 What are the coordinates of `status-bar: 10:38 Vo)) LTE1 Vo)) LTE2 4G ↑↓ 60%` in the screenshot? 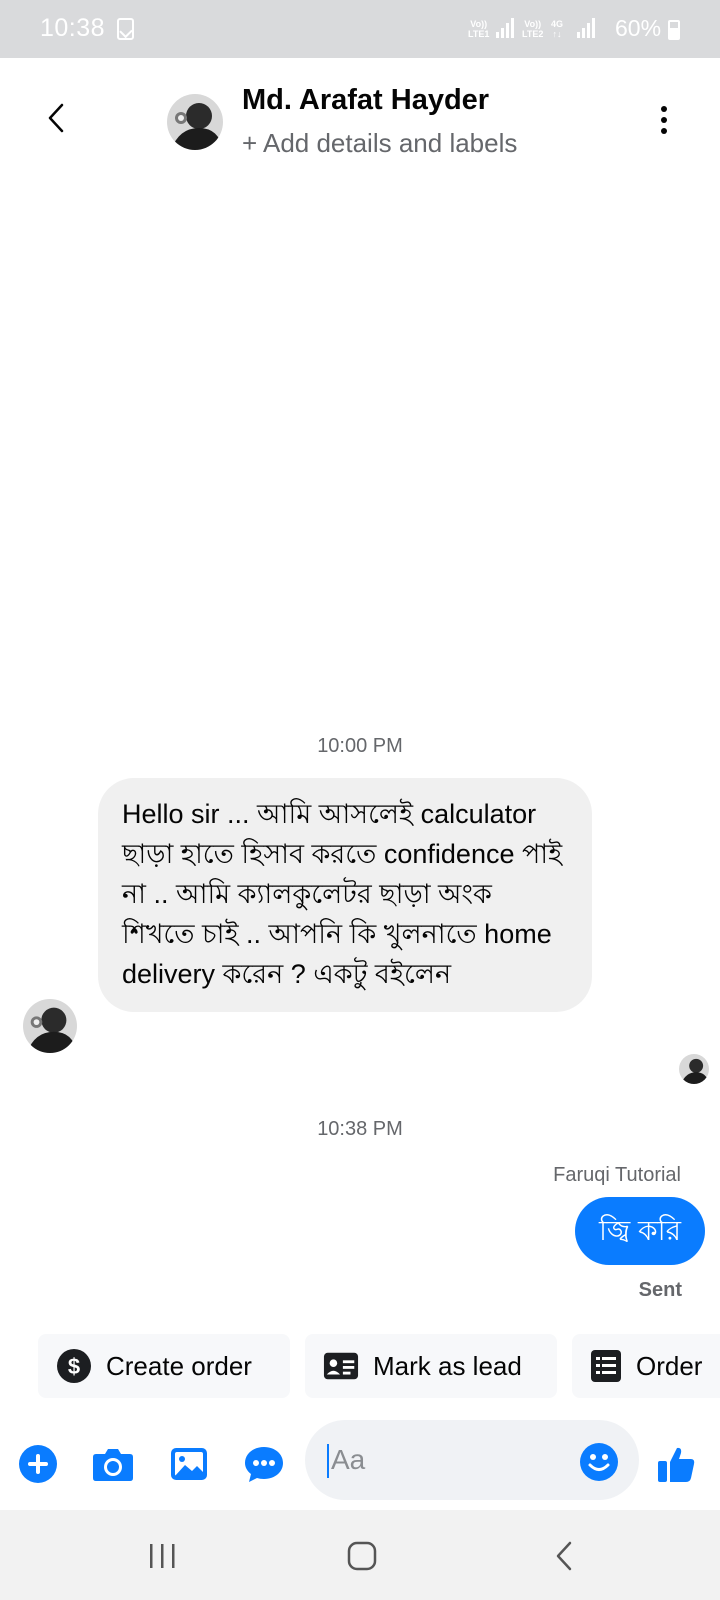 It's located at (360, 29).